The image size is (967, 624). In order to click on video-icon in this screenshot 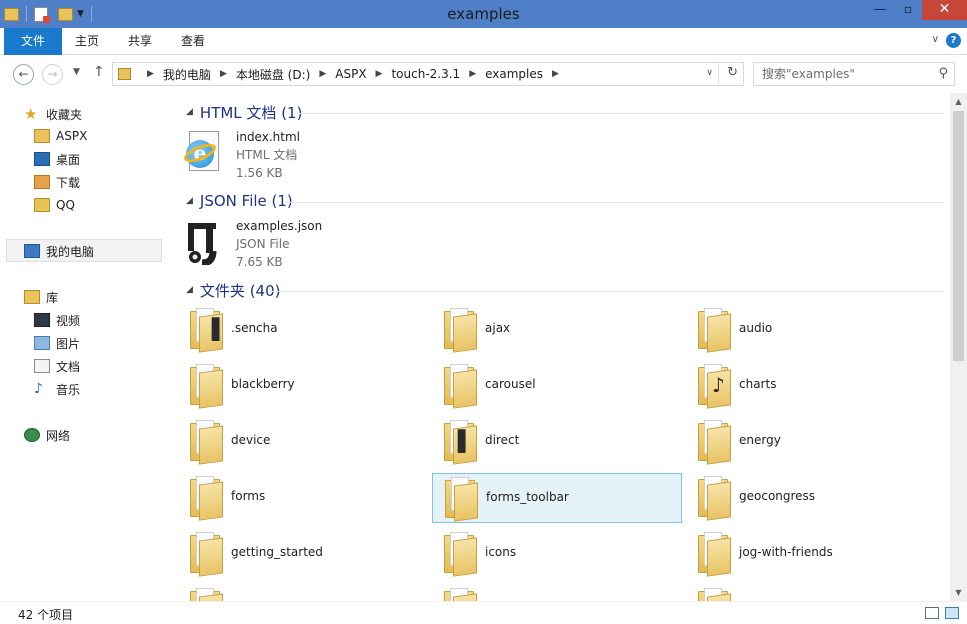, I will do `click(42, 320)`.